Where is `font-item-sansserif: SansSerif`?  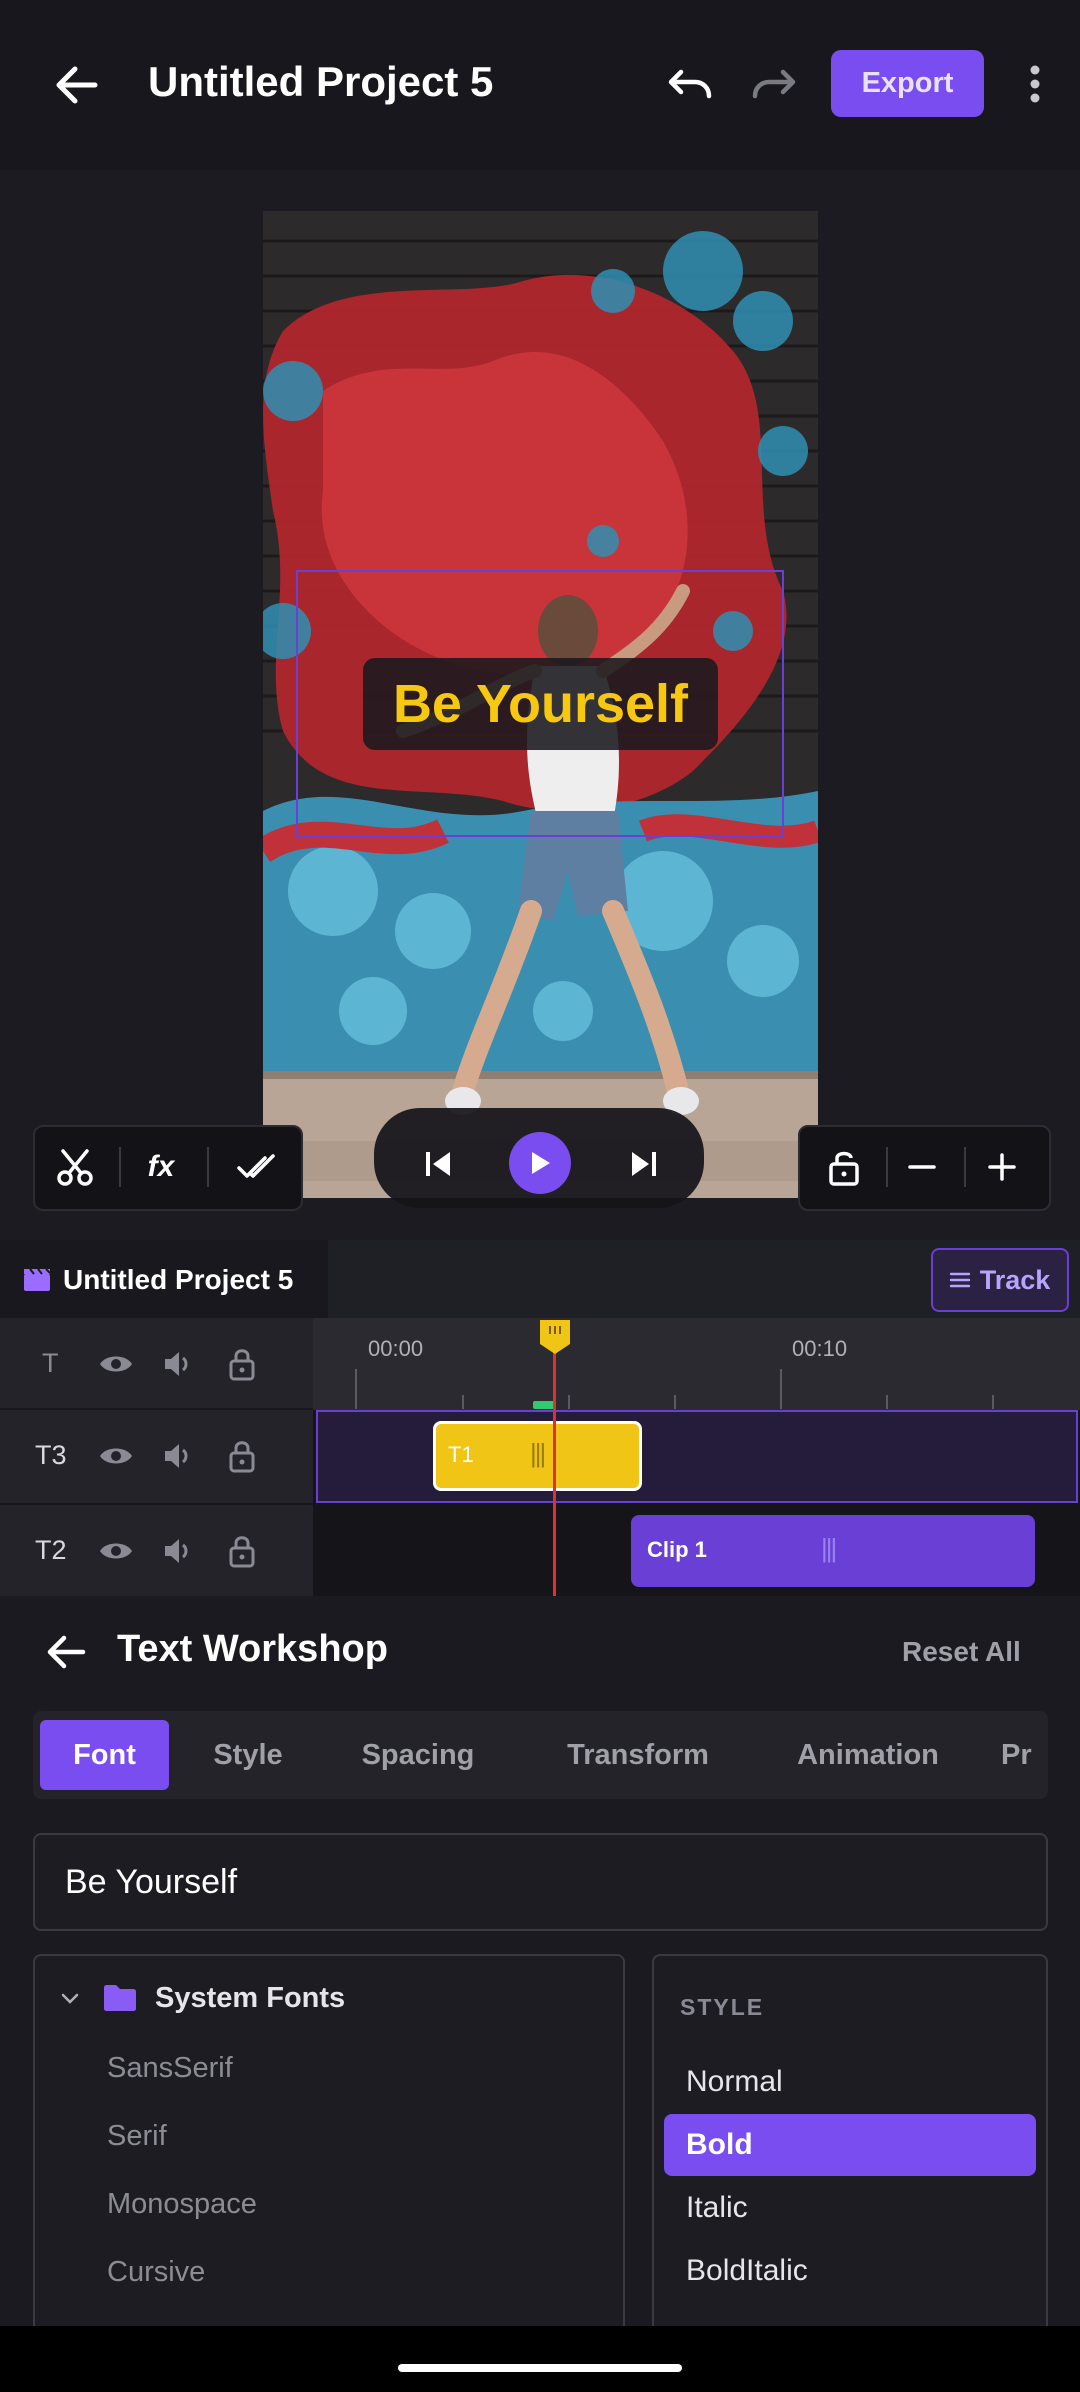
font-item-sansserif: SansSerif is located at coordinates (170, 2068).